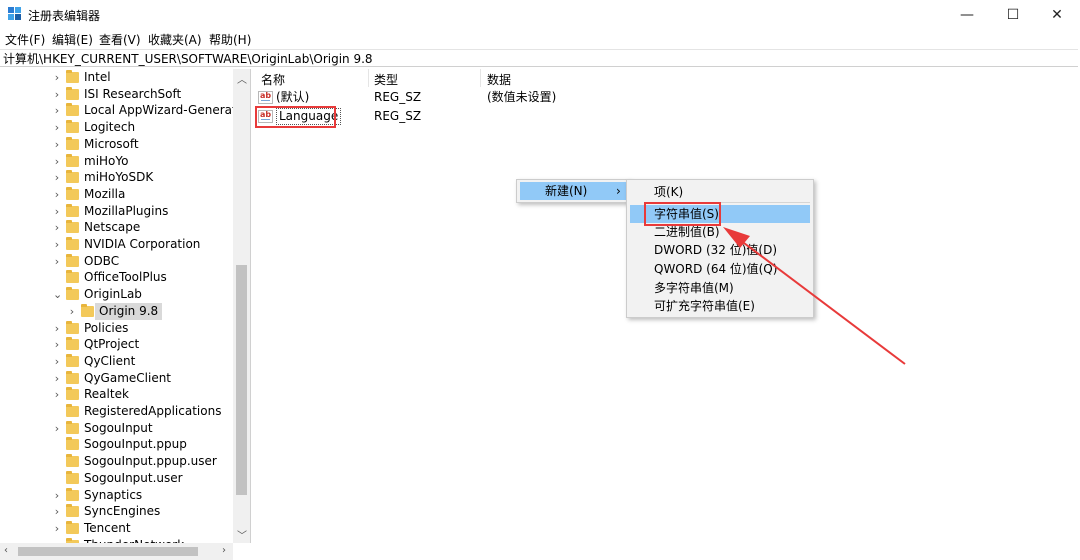  What do you see at coordinates (72, 39) in the screenshot?
I see `menu-edit: 编辑(E)` at bounding box center [72, 39].